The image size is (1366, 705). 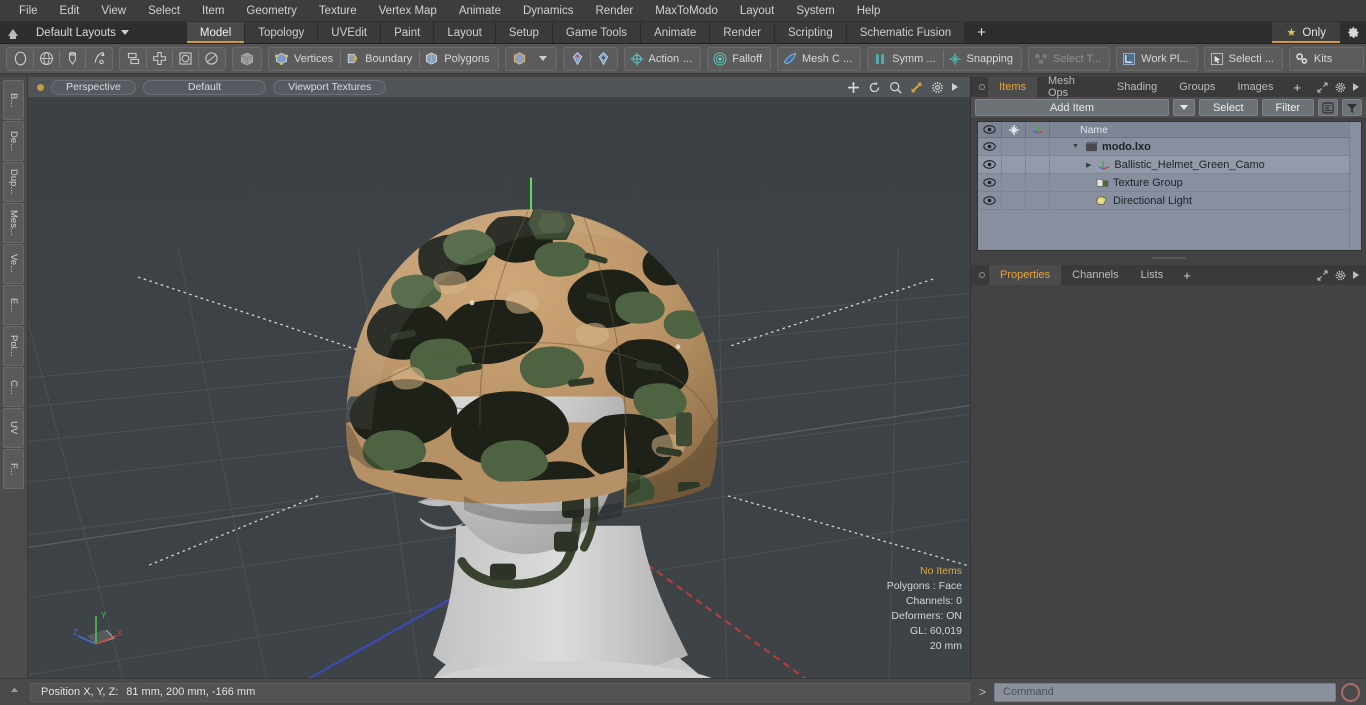 I want to click on menu-item-item: Item, so click(x=213, y=11).